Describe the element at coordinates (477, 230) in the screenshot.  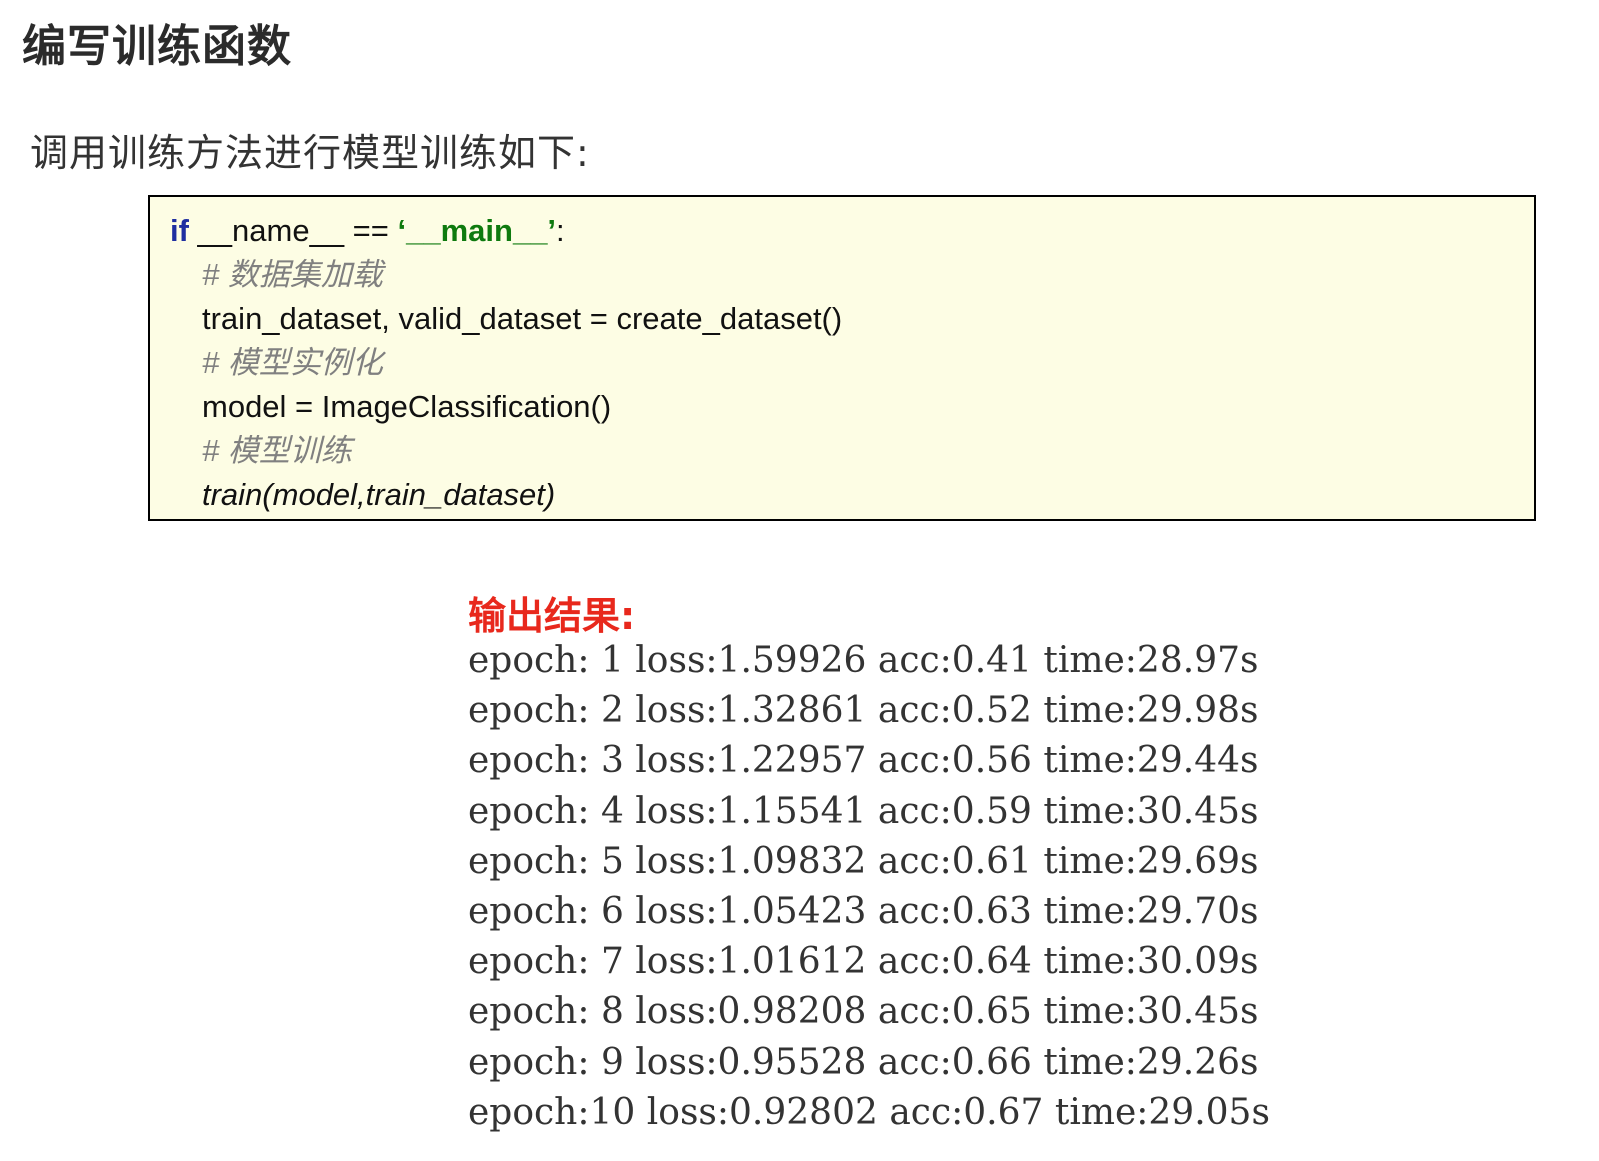
I see `code-string-main: ‘__main__’` at that location.